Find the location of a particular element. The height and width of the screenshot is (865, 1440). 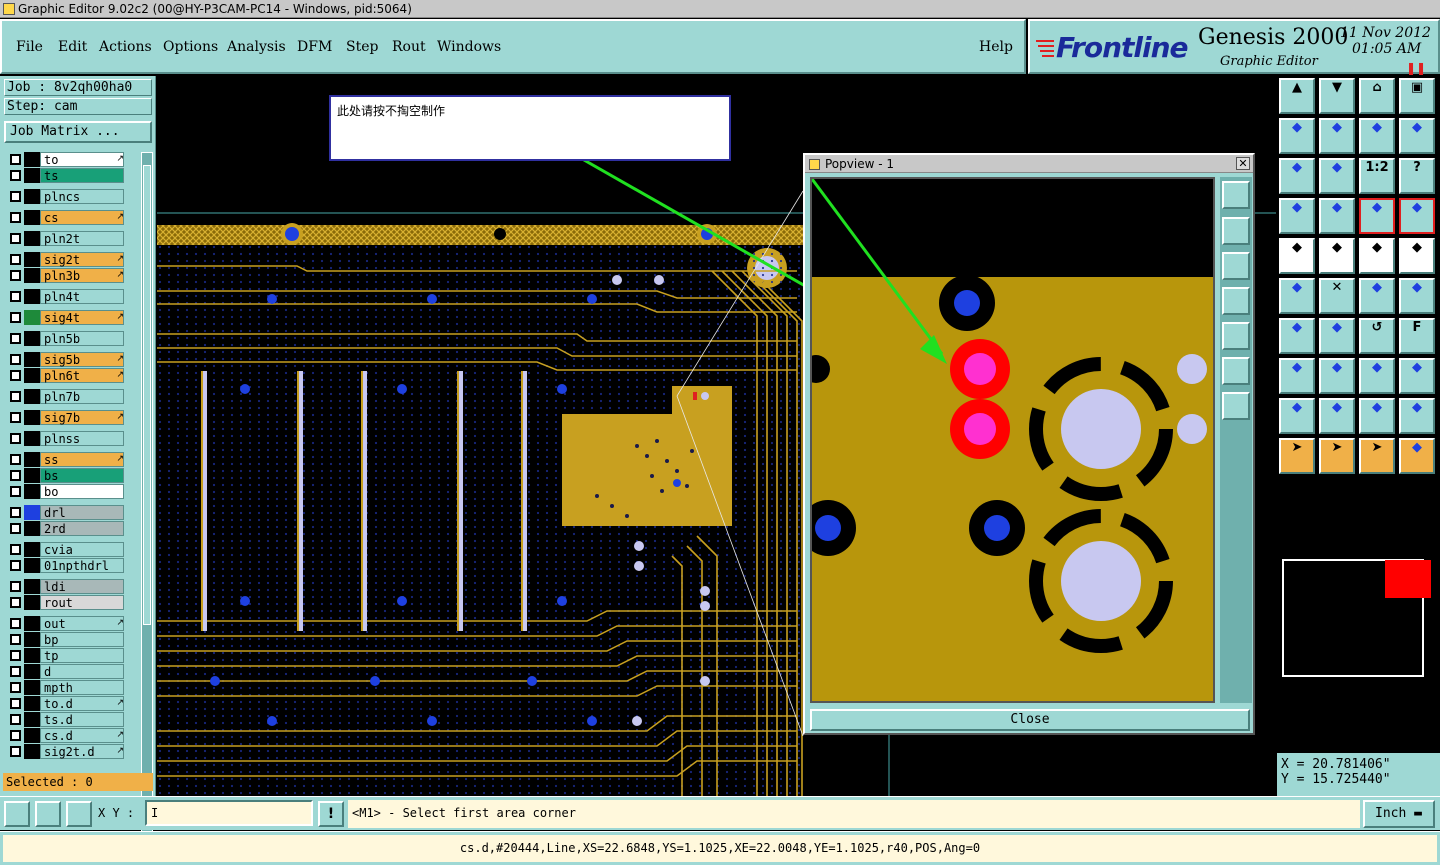

layer-row-sig2t-d: sig2t.d ↗ is located at coordinates (67, 751).